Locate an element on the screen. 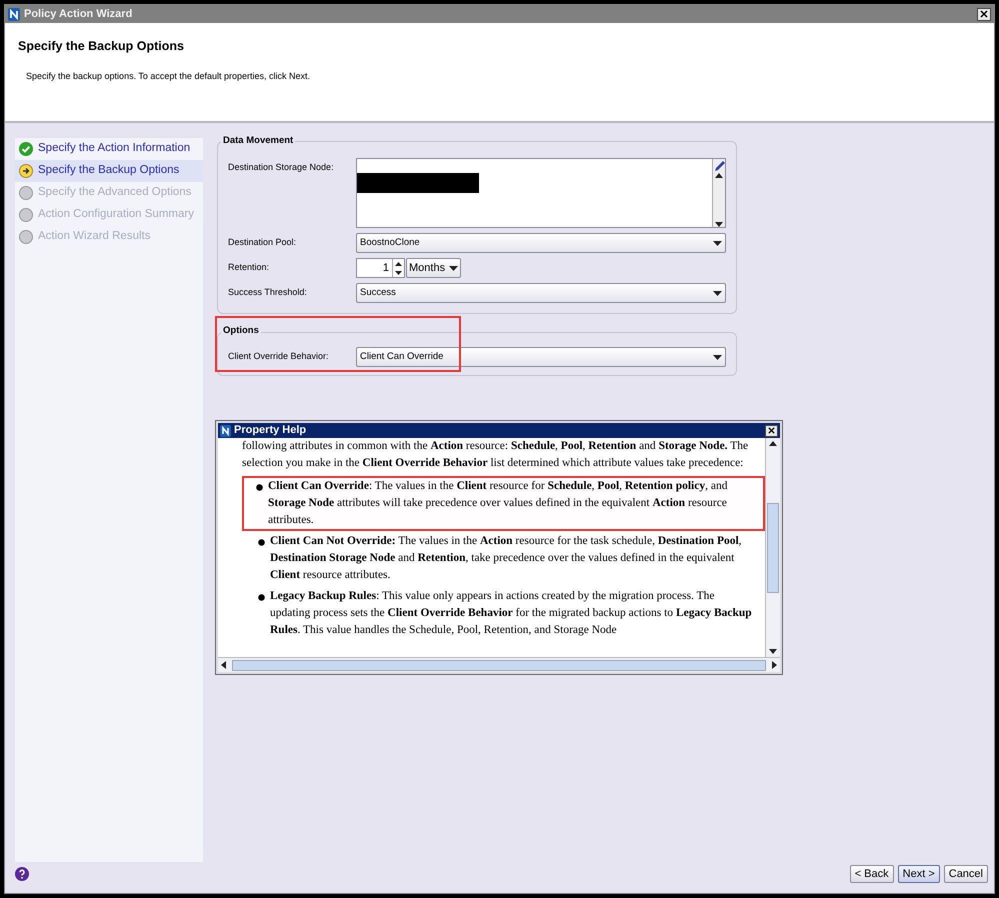  checkmark-icon is located at coordinates (26, 149).